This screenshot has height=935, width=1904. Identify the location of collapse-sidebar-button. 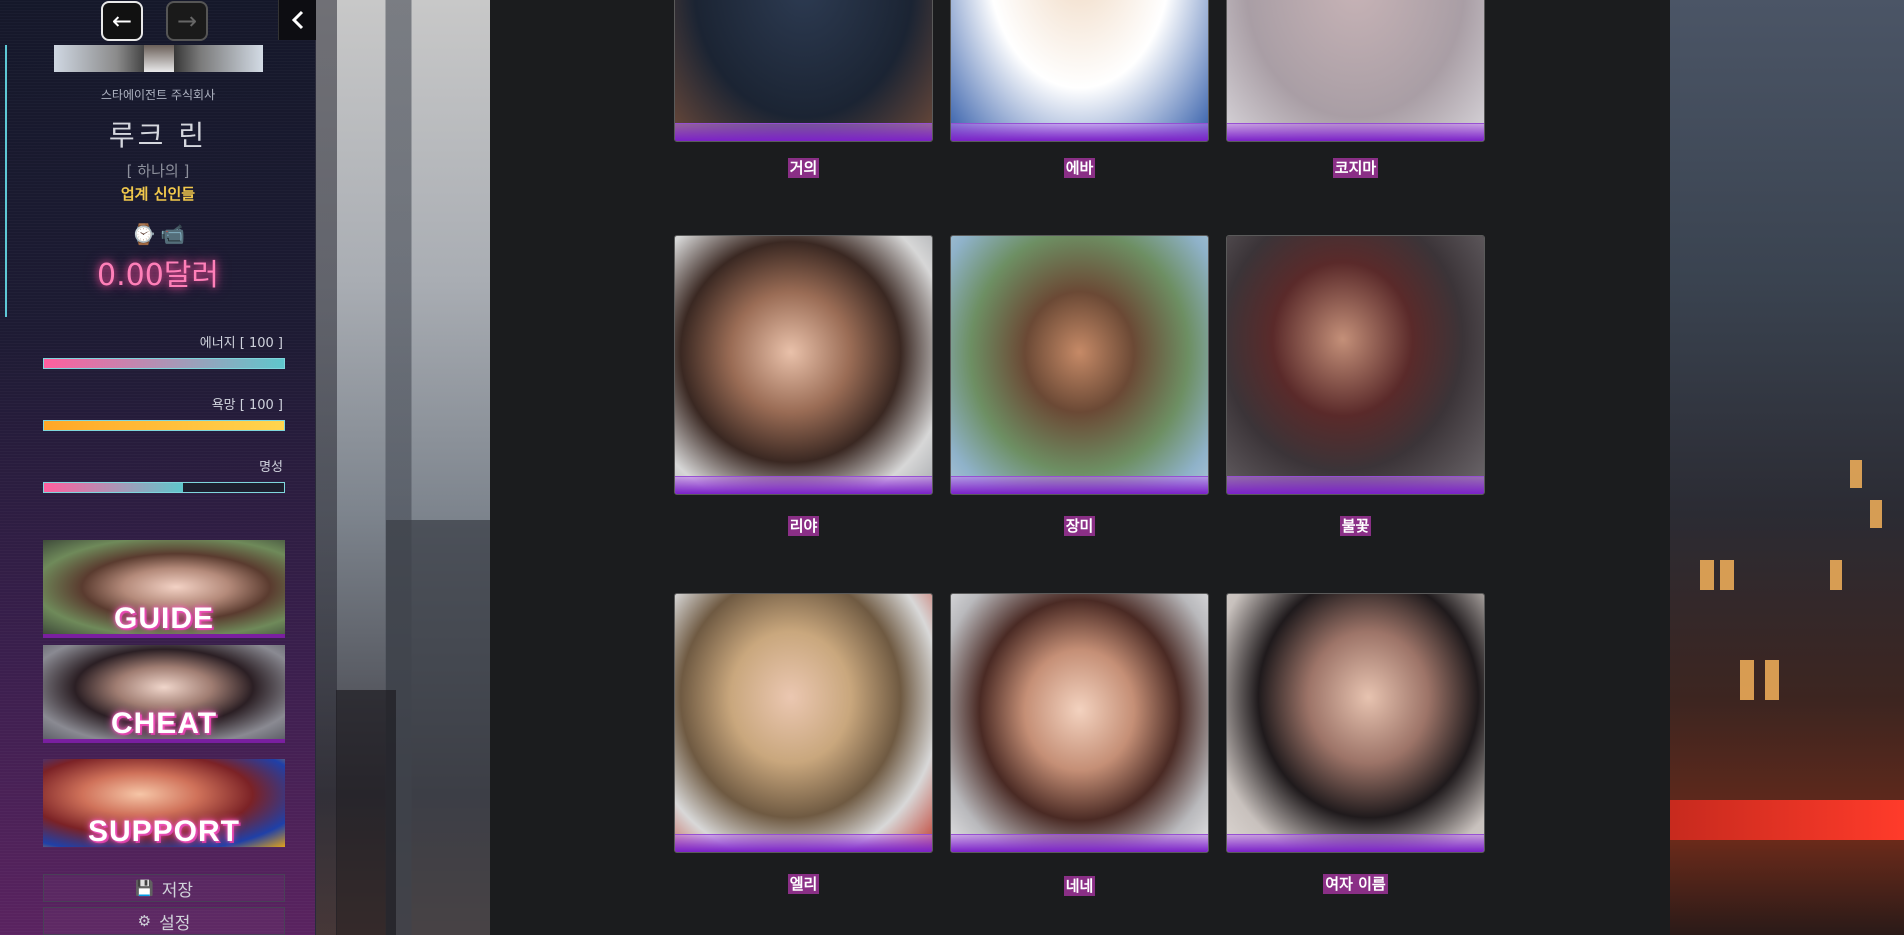
(297, 20).